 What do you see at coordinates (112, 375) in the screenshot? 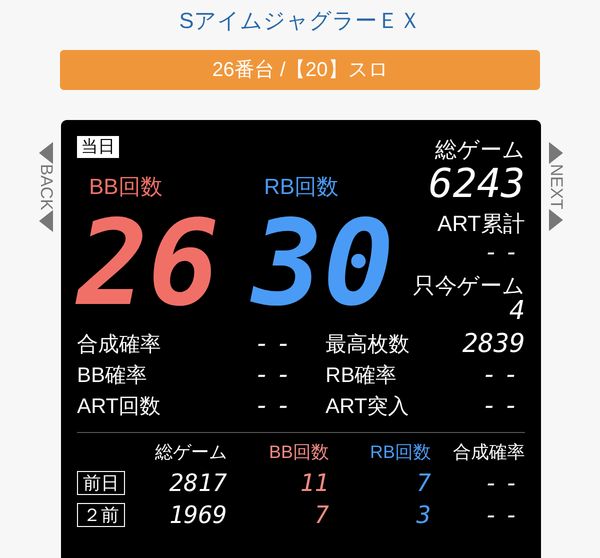
I see `stat-label: BB確率` at bounding box center [112, 375].